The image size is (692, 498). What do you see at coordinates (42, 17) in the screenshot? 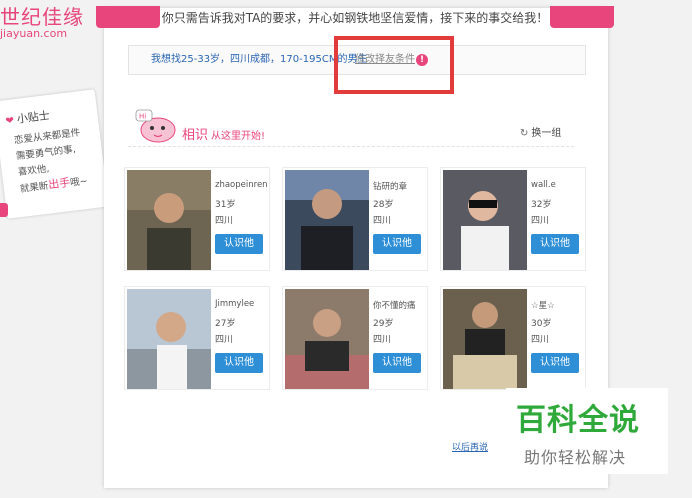
I see `logo-cn: 世纪佳缘` at bounding box center [42, 17].